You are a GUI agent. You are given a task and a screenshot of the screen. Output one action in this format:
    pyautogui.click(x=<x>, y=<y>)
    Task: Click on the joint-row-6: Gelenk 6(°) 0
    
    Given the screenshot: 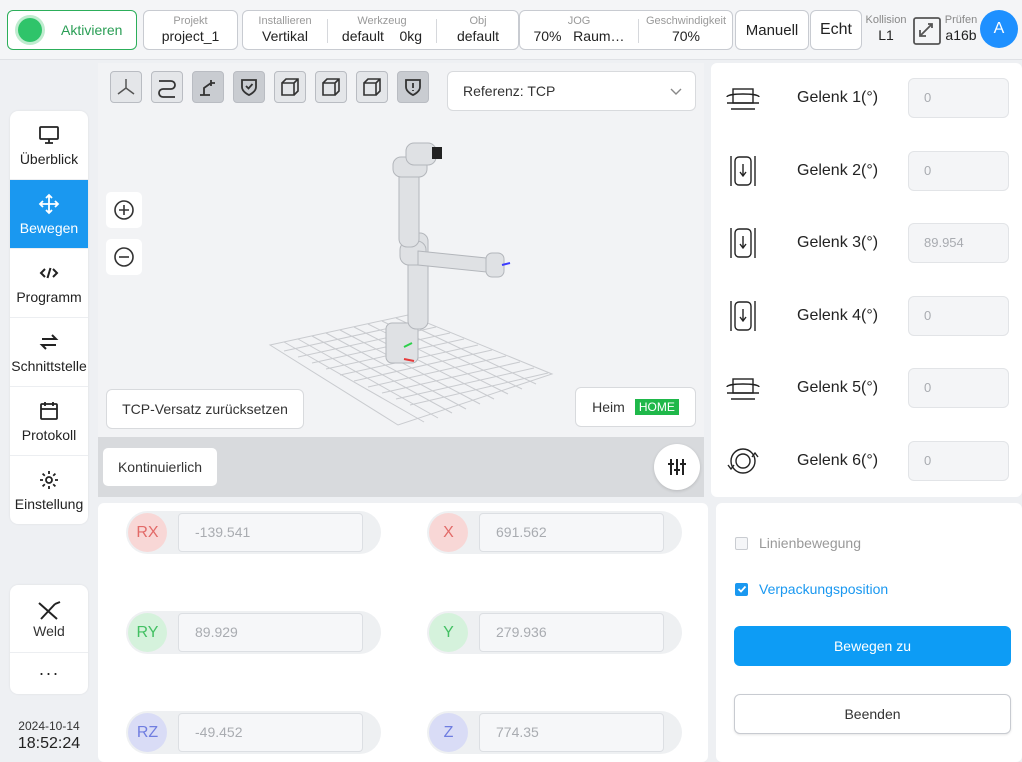 What is the action you would take?
    pyautogui.click(x=866, y=461)
    